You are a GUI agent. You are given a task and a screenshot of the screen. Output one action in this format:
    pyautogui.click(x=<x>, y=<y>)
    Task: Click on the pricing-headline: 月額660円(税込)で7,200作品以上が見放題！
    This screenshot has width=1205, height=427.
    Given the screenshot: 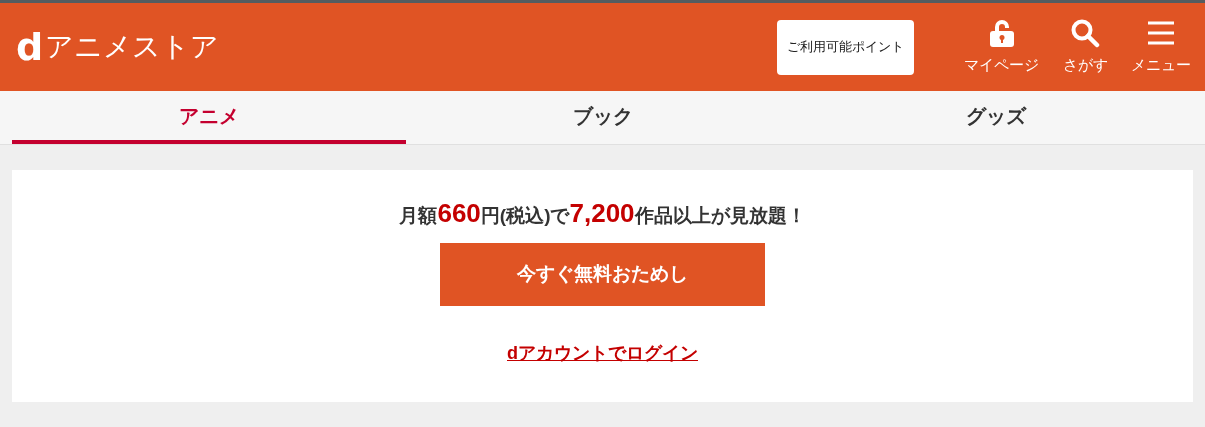 What is the action you would take?
    pyautogui.click(x=602, y=214)
    